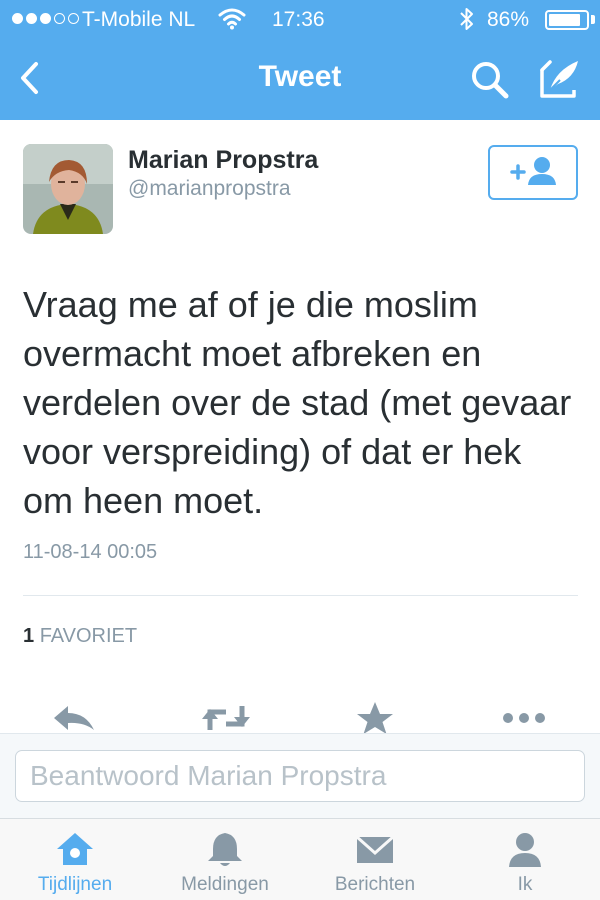 The width and height of the screenshot is (600, 900). I want to click on reply-input, so click(300, 776).